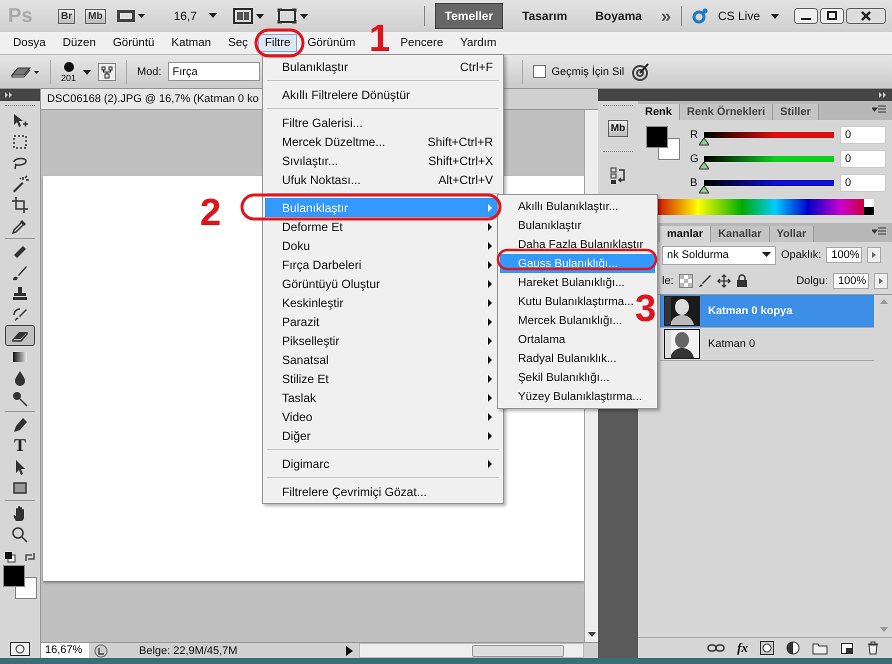 Image resolution: width=892 pixels, height=664 pixels. Describe the element at coordinates (694, 134) in the screenshot. I see `channel-label: R` at that location.